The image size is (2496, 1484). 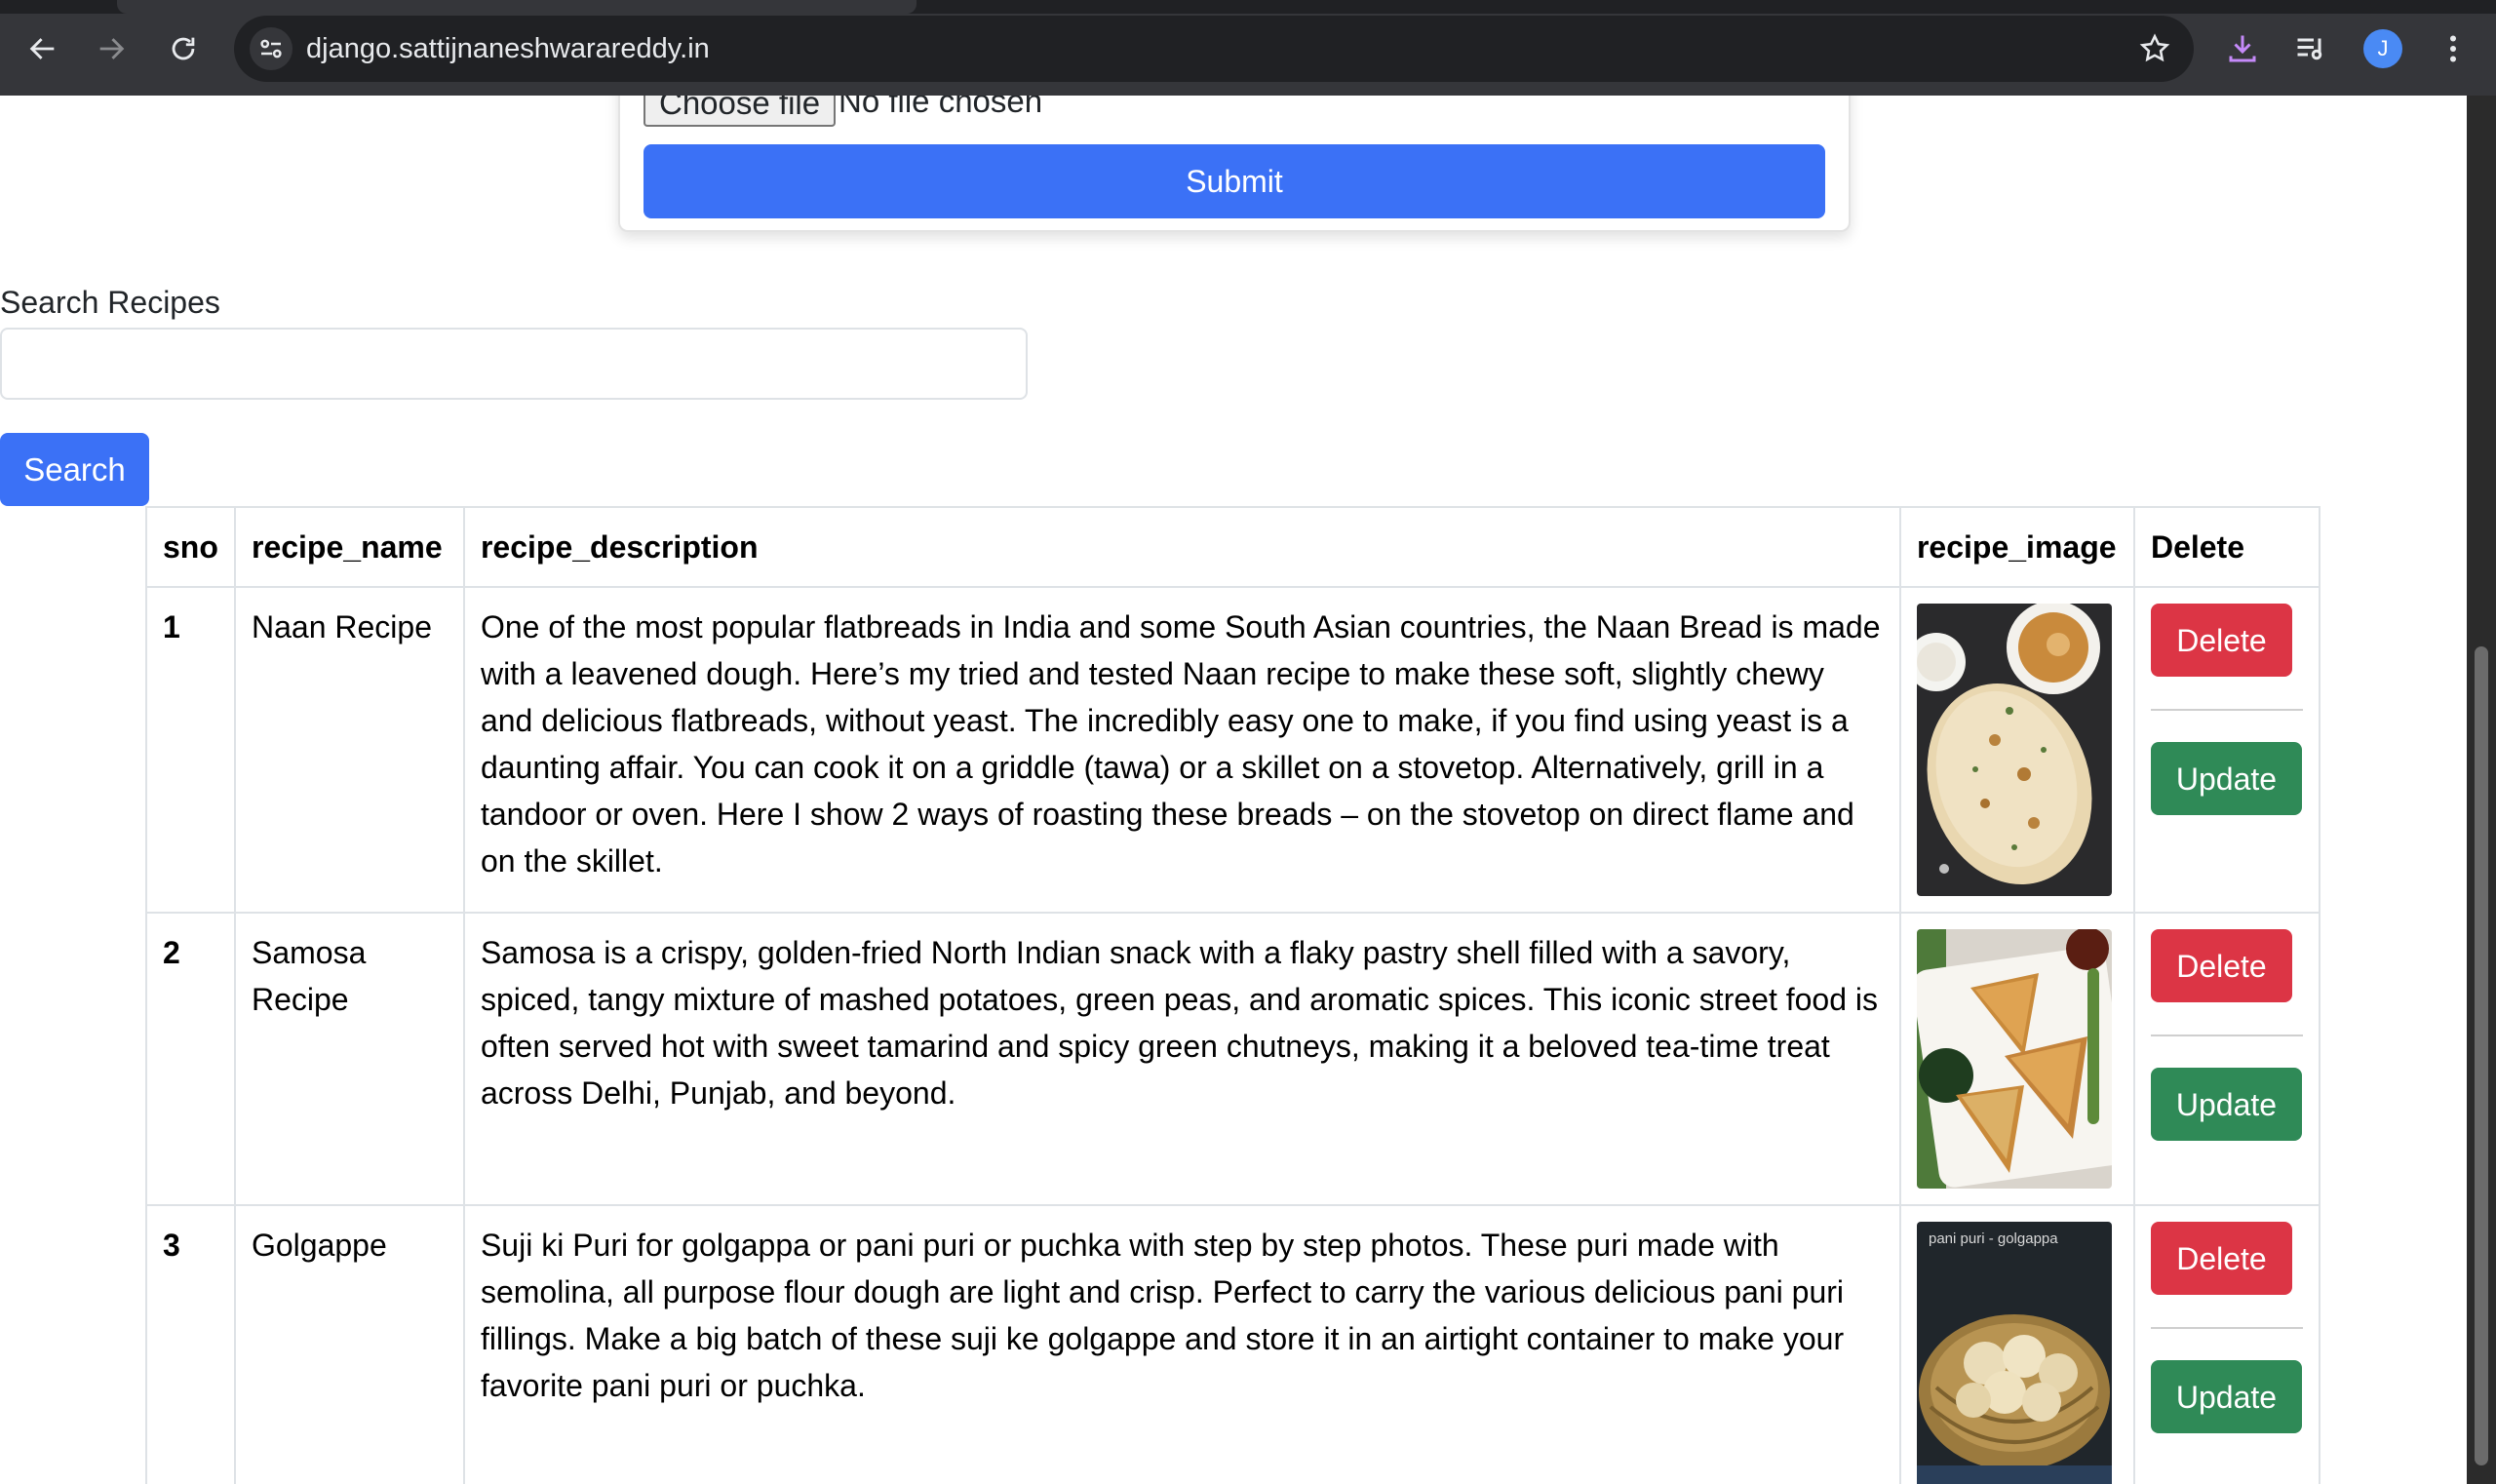 What do you see at coordinates (1181, 547) in the screenshot?
I see `header-recipe-description: recipe_description` at bounding box center [1181, 547].